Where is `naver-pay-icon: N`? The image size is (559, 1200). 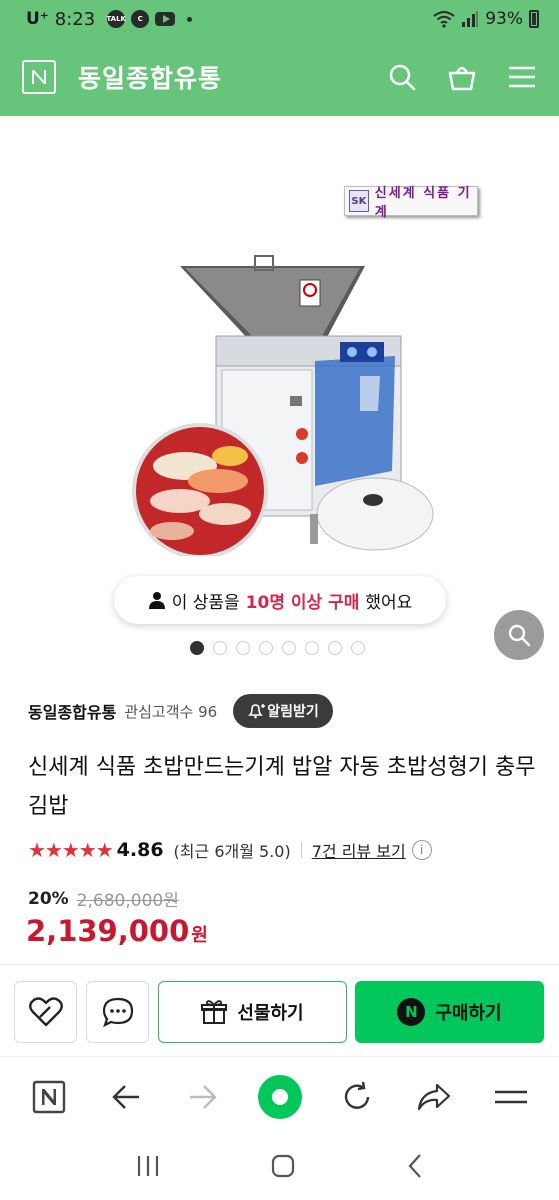
naver-pay-icon: N is located at coordinates (411, 1012).